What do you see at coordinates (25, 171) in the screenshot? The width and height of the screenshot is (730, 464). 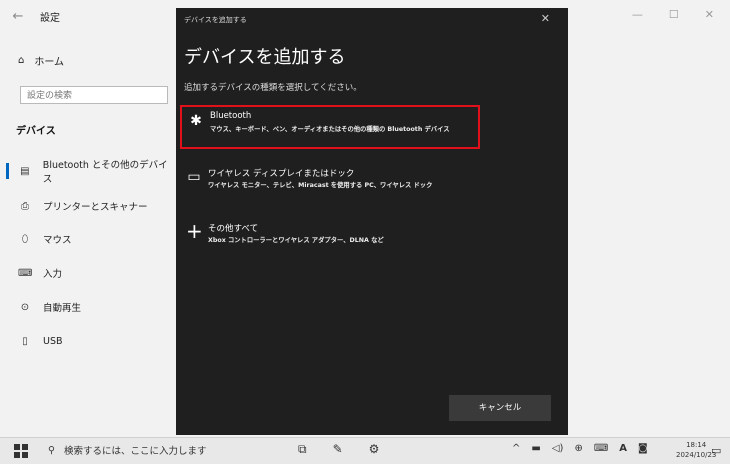 I see `devices-icon: ▤` at bounding box center [25, 171].